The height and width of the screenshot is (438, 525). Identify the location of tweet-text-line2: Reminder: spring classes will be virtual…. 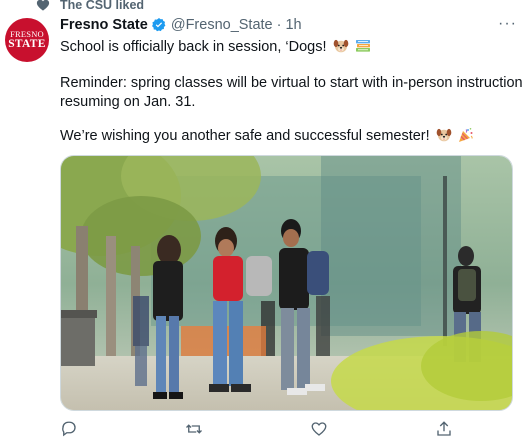
(291, 83).